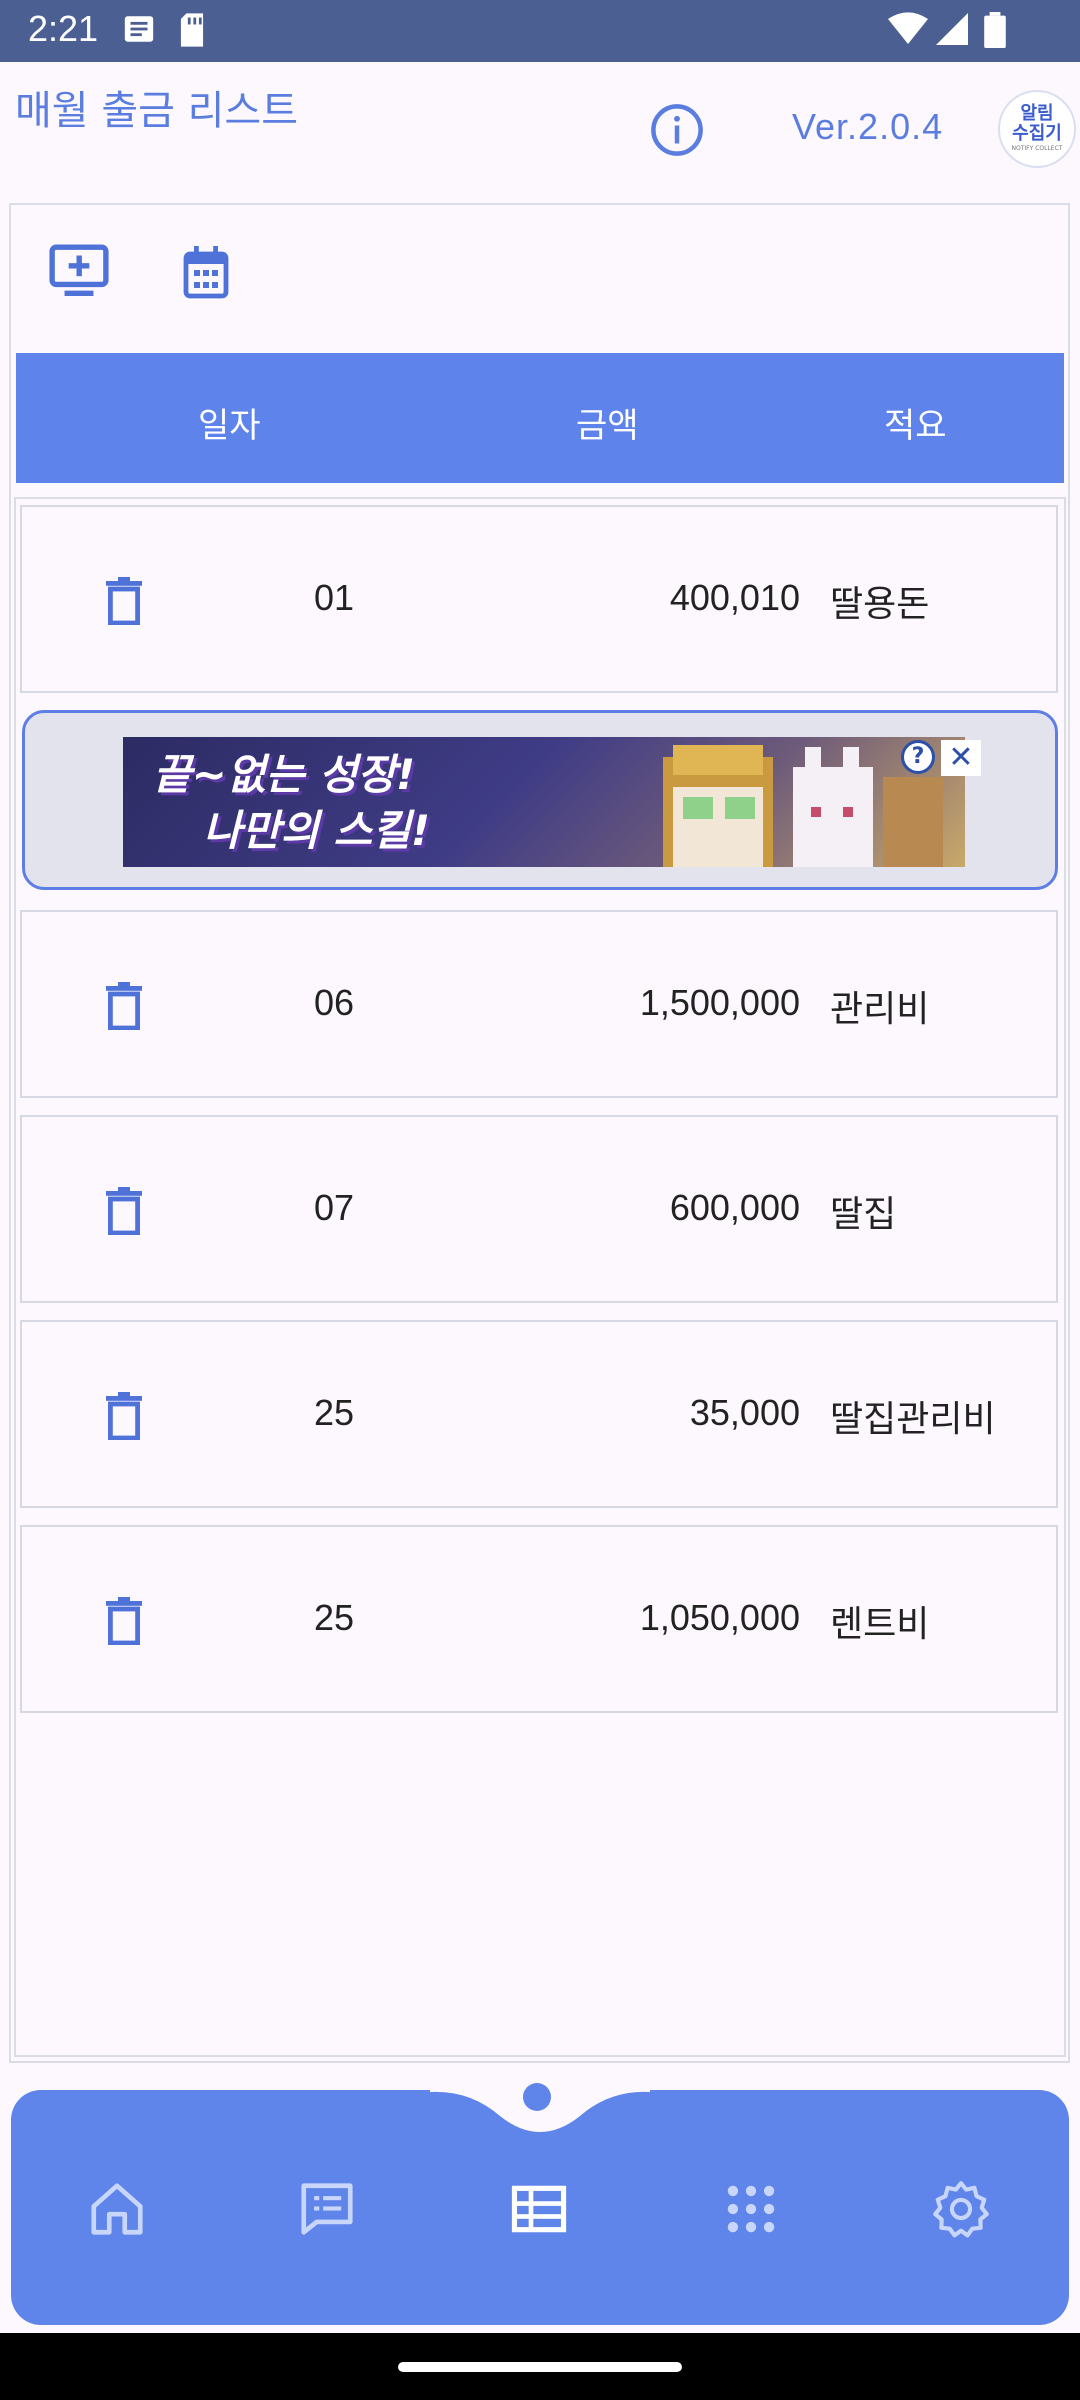 The height and width of the screenshot is (2400, 1080). I want to click on status-bar: 2:21, so click(540, 31).